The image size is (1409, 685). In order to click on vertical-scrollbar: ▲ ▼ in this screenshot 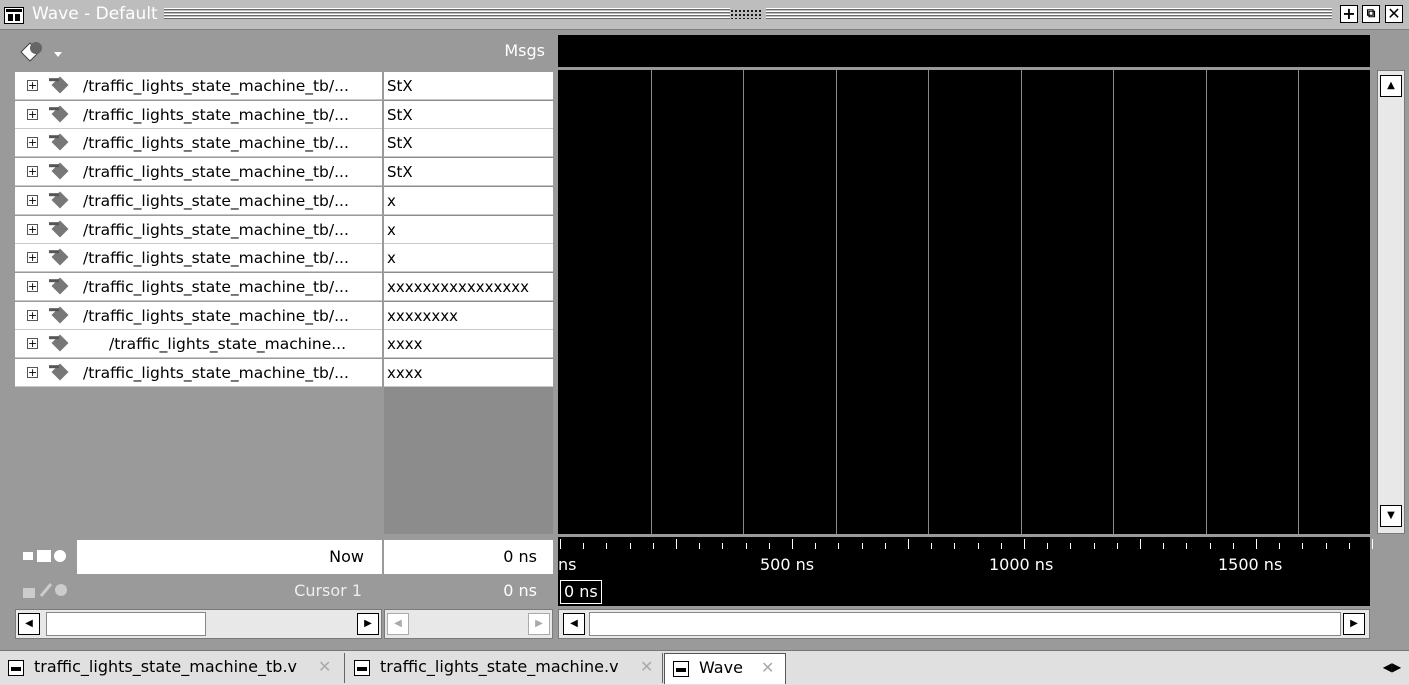, I will do `click(1391, 302)`.